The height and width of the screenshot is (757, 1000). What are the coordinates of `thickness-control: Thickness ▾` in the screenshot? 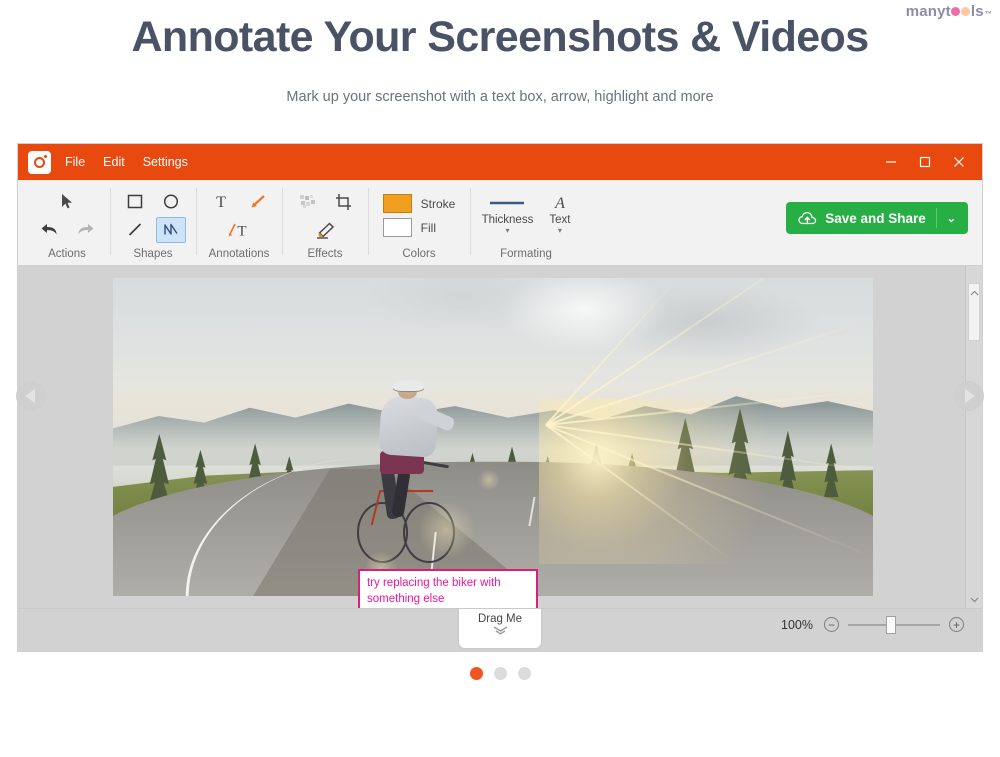 It's located at (507, 213).